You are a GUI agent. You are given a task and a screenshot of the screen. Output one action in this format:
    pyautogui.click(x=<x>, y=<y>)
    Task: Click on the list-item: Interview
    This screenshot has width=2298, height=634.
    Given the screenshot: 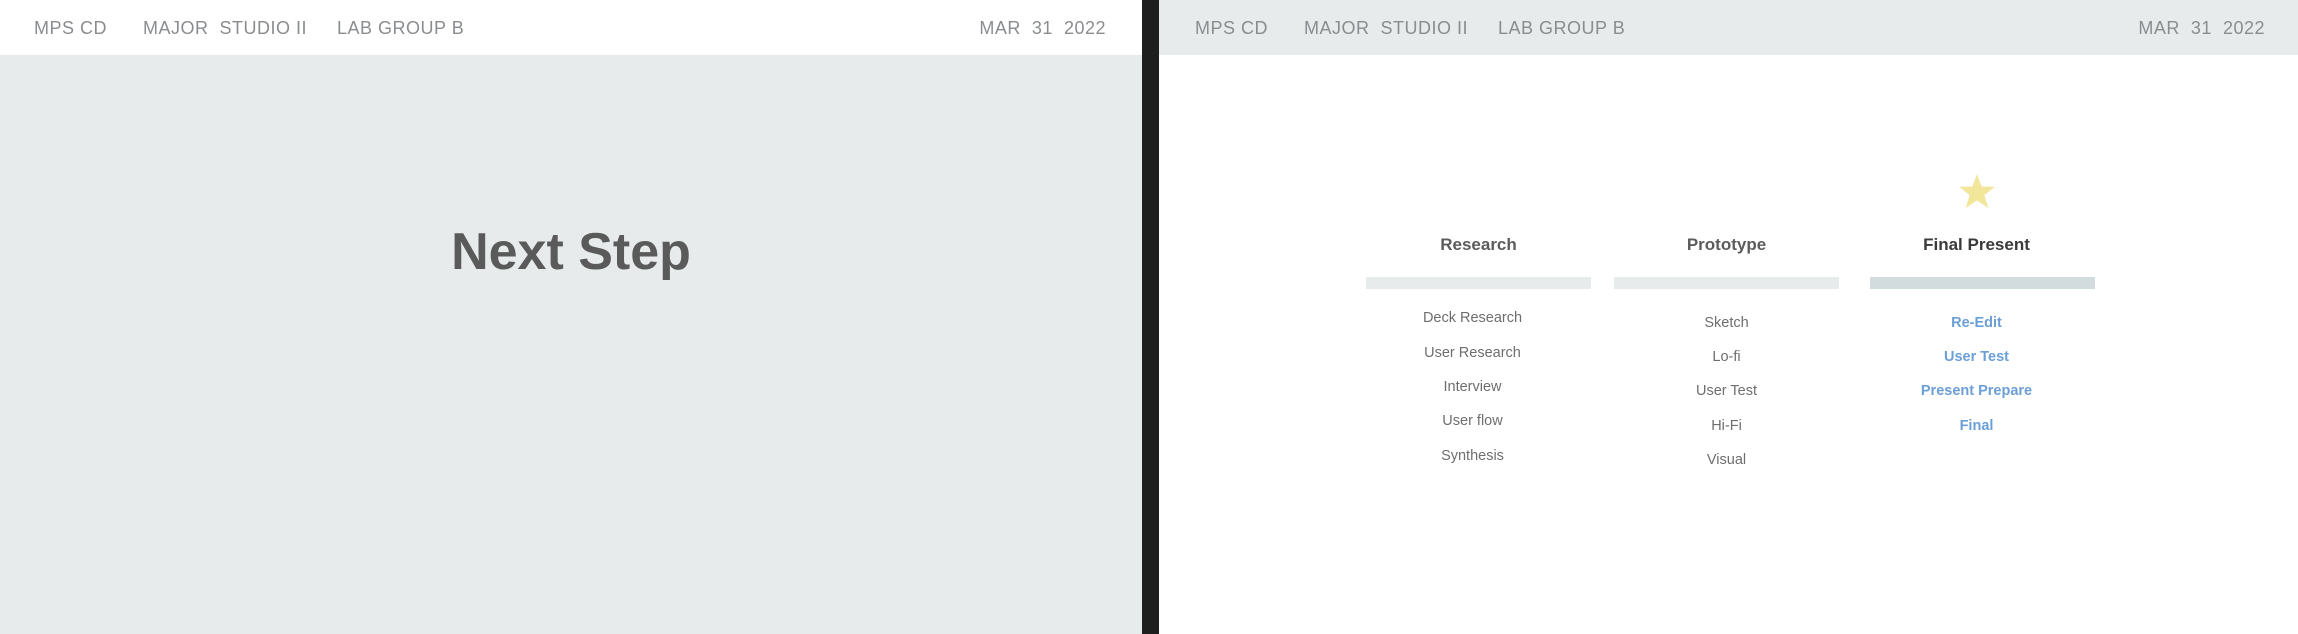 What is the action you would take?
    pyautogui.click(x=1472, y=387)
    